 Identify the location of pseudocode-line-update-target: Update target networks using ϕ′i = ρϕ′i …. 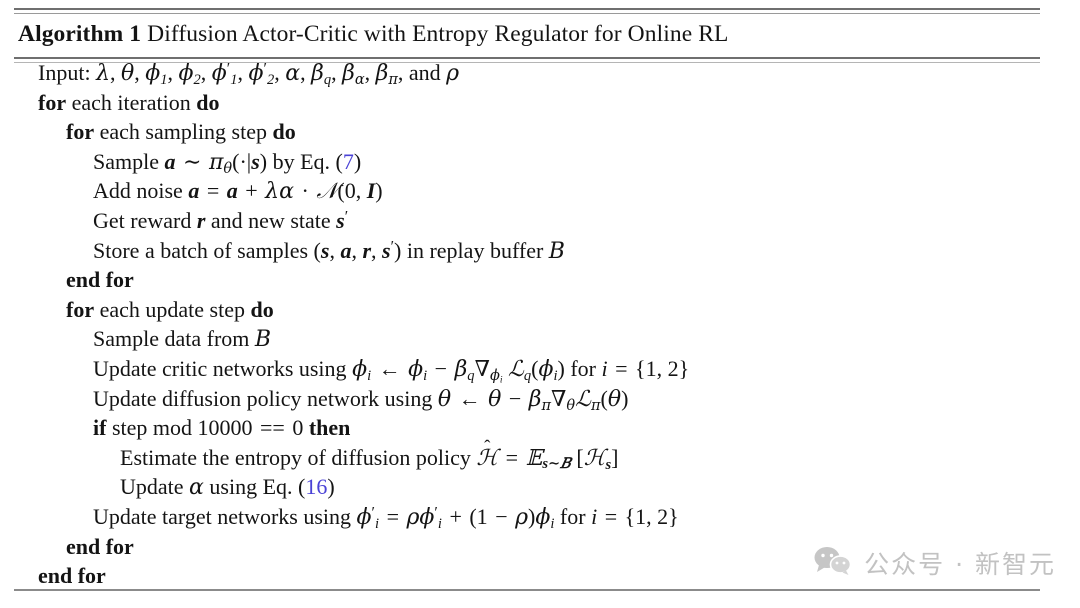
(386, 517).